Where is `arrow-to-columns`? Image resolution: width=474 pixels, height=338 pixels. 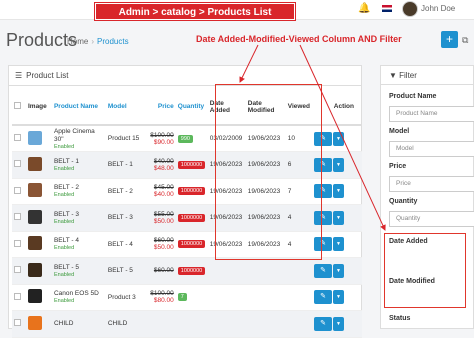
arrow-to-columns is located at coordinates (249, 63).